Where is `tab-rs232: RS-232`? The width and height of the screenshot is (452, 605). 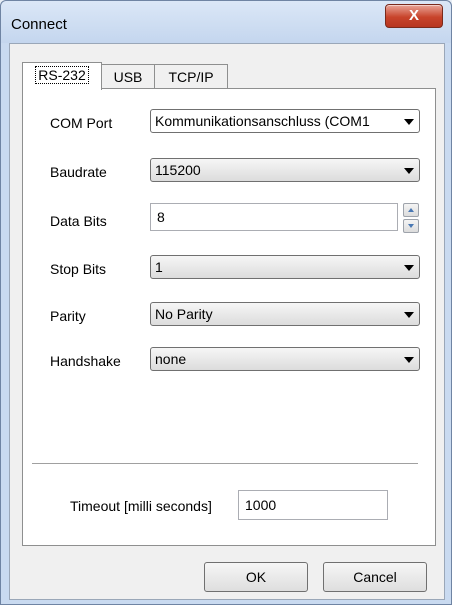
tab-rs232: RS-232 is located at coordinates (62, 76).